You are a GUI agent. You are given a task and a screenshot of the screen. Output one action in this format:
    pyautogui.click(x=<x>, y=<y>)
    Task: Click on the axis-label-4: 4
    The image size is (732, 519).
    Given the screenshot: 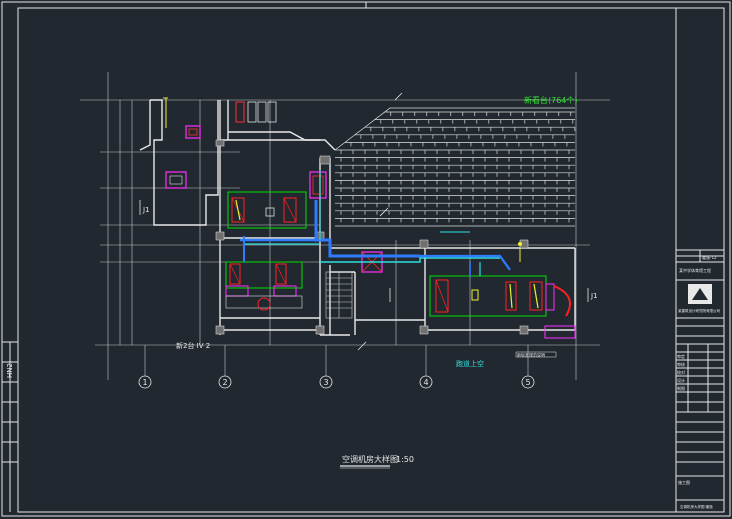 What is the action you would take?
    pyautogui.click(x=425, y=382)
    